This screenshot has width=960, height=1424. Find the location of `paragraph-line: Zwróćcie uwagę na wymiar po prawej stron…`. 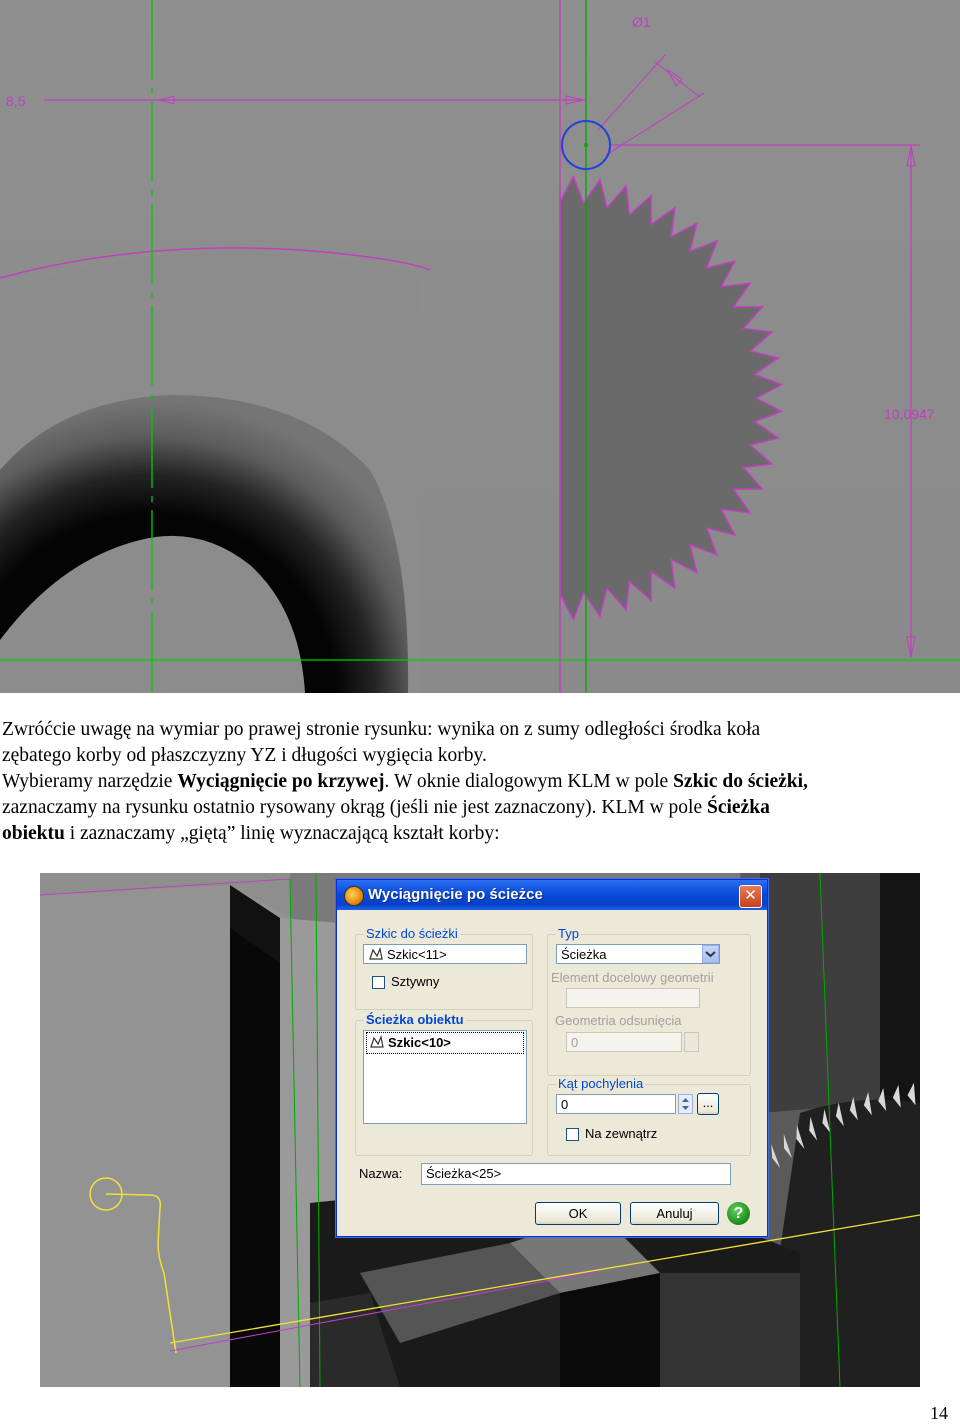

paragraph-line: Zwróćcie uwagę na wymiar po prawej stron… is located at coordinates (480, 730).